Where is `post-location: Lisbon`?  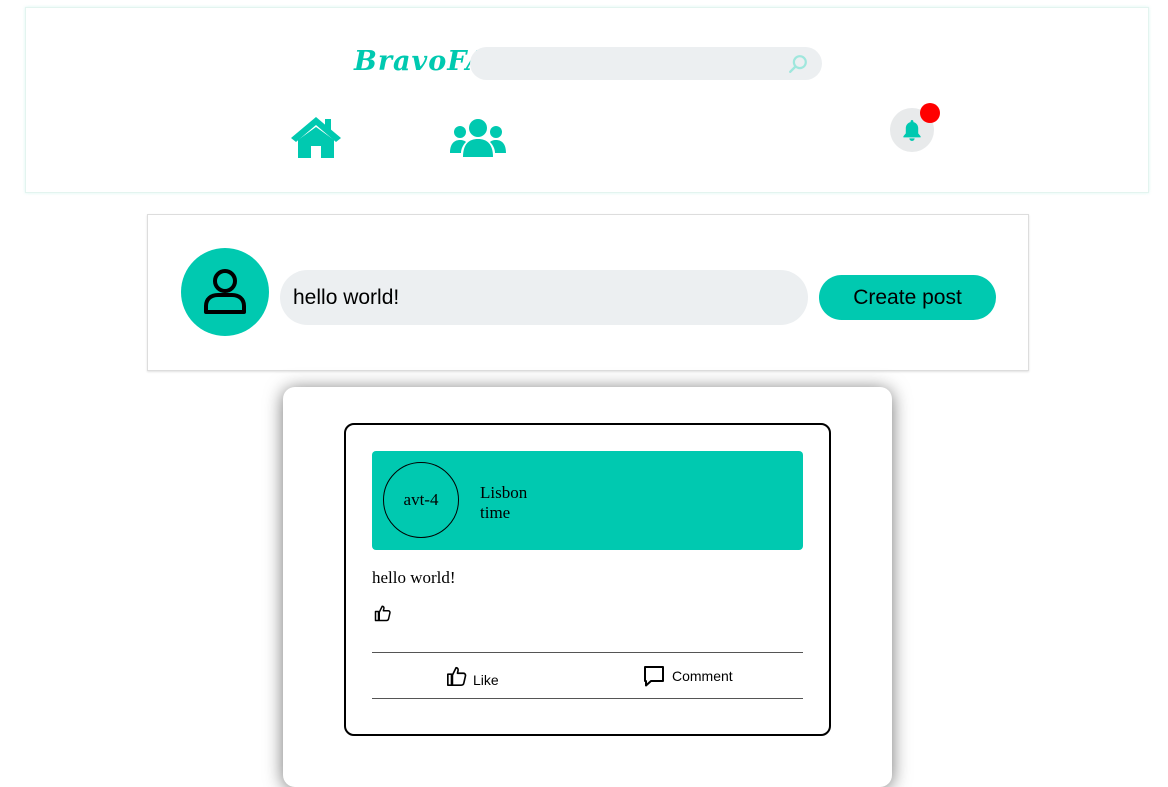
post-location: Lisbon is located at coordinates (504, 492).